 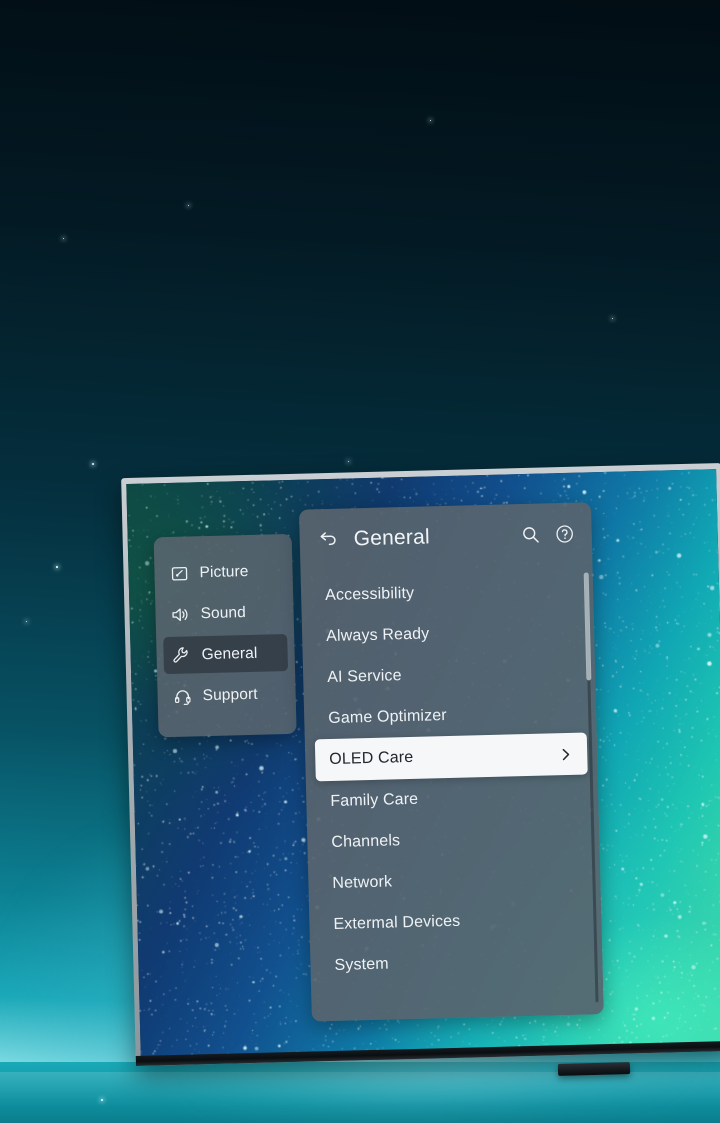 I want to click on menu-item-label: Always Ready, so click(x=377, y=634).